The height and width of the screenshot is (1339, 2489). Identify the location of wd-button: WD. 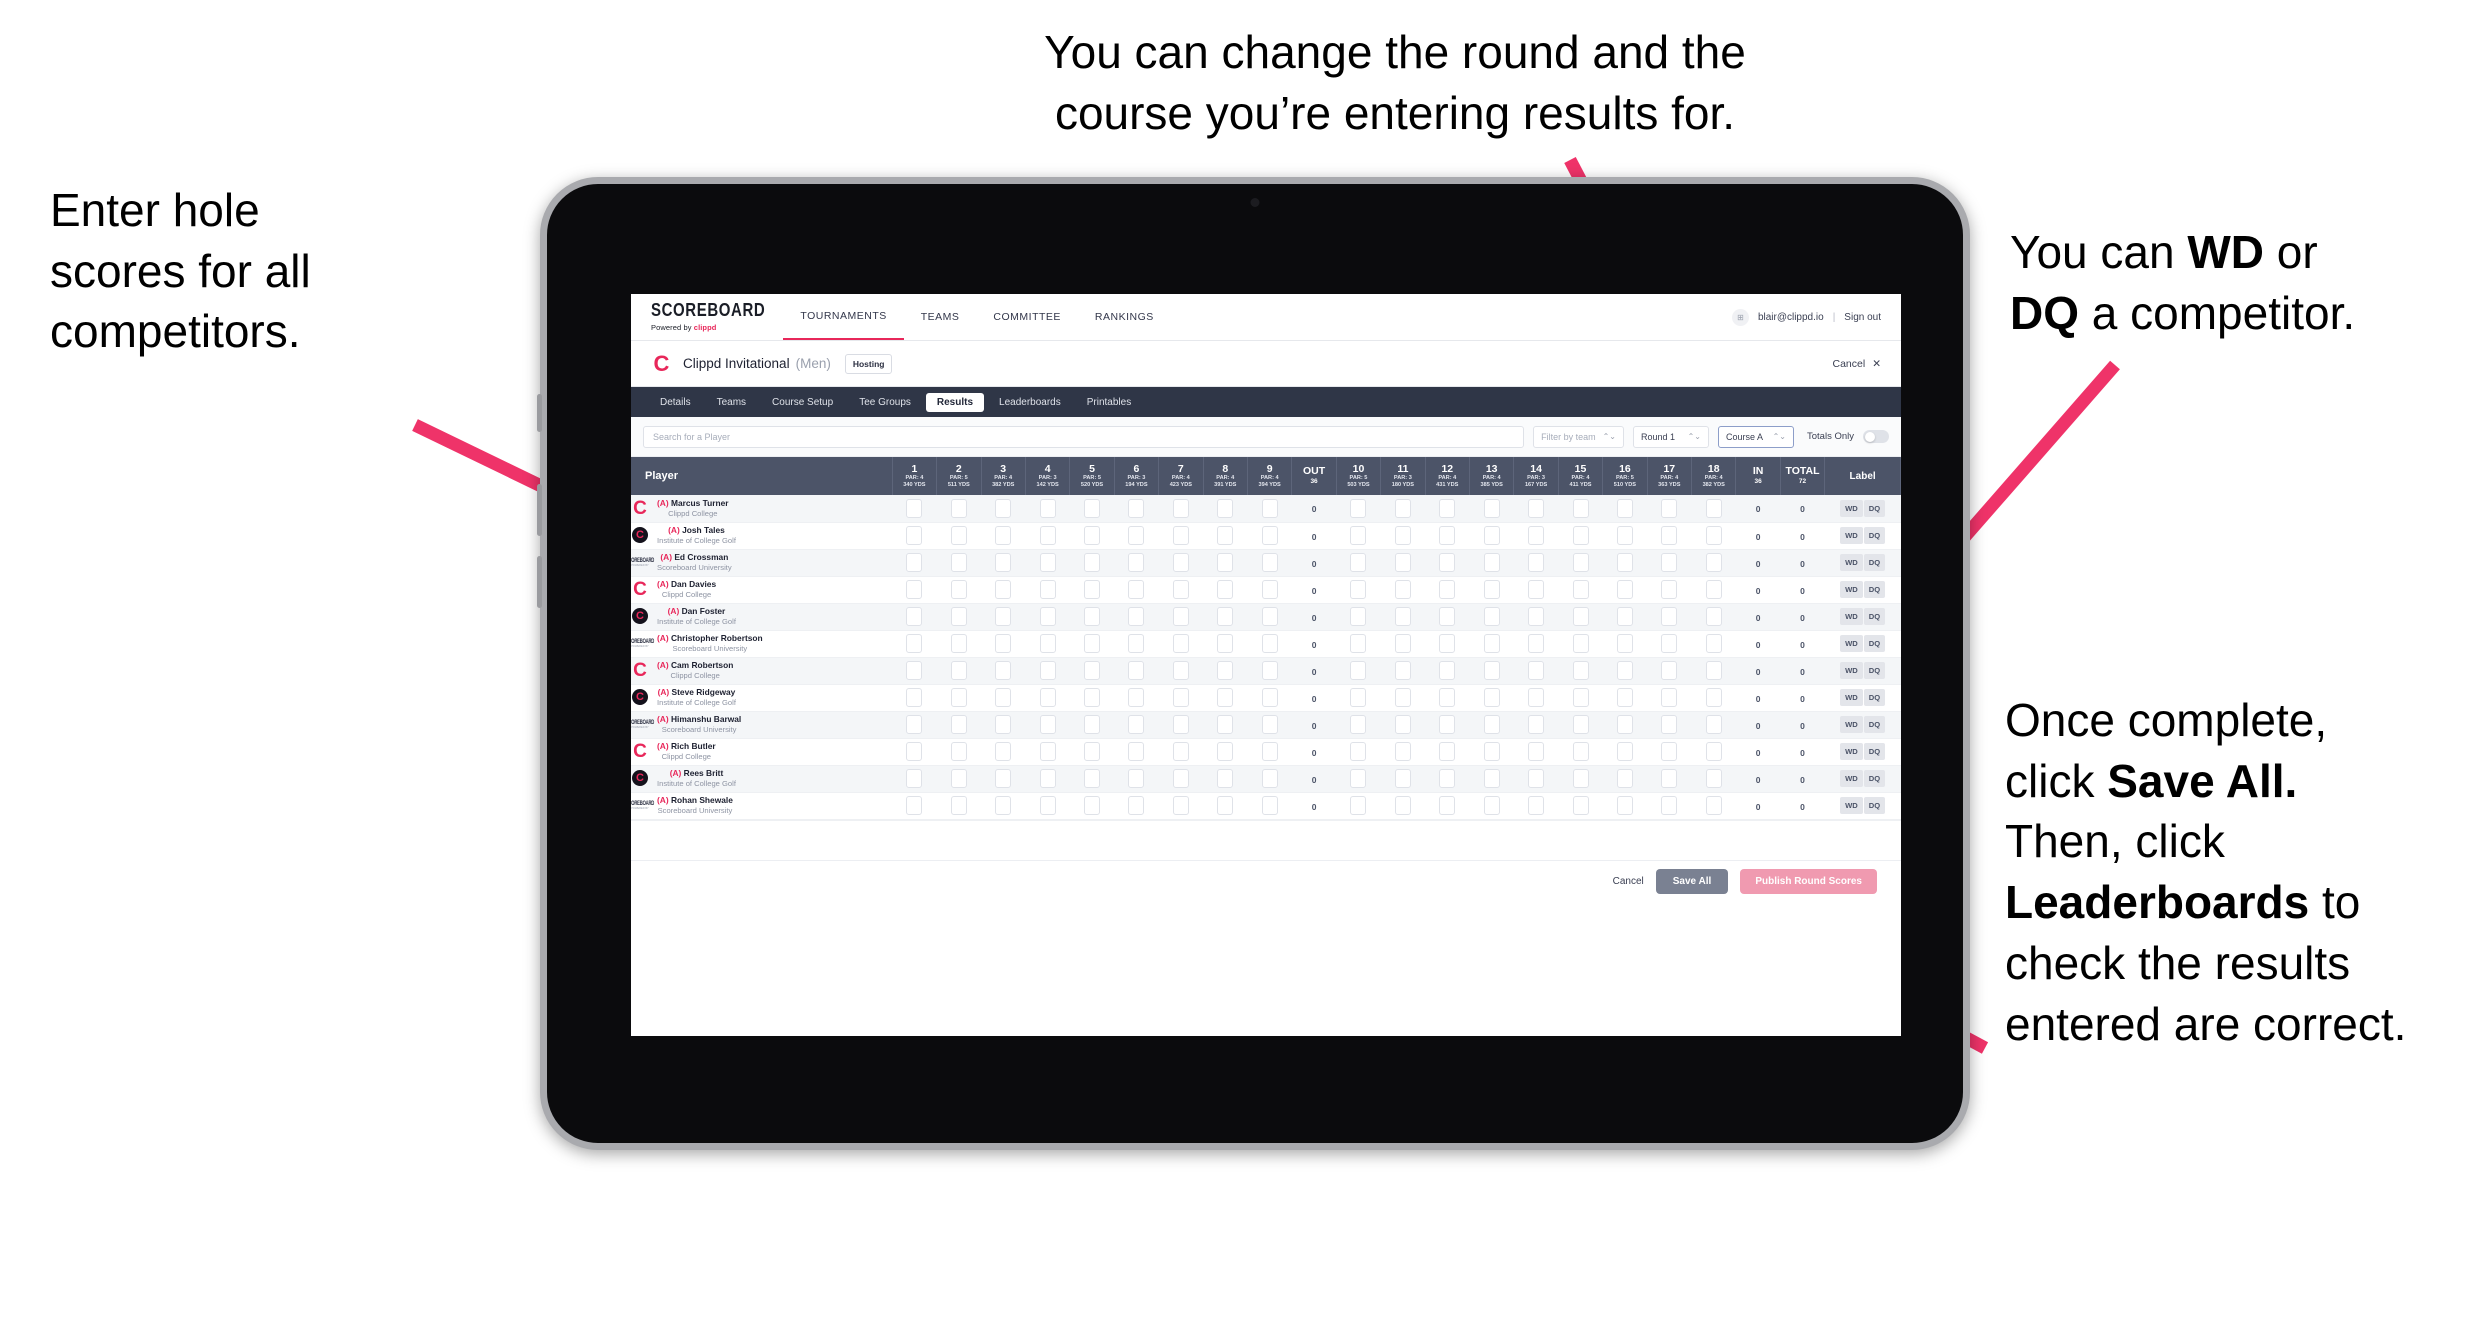
(1851, 508).